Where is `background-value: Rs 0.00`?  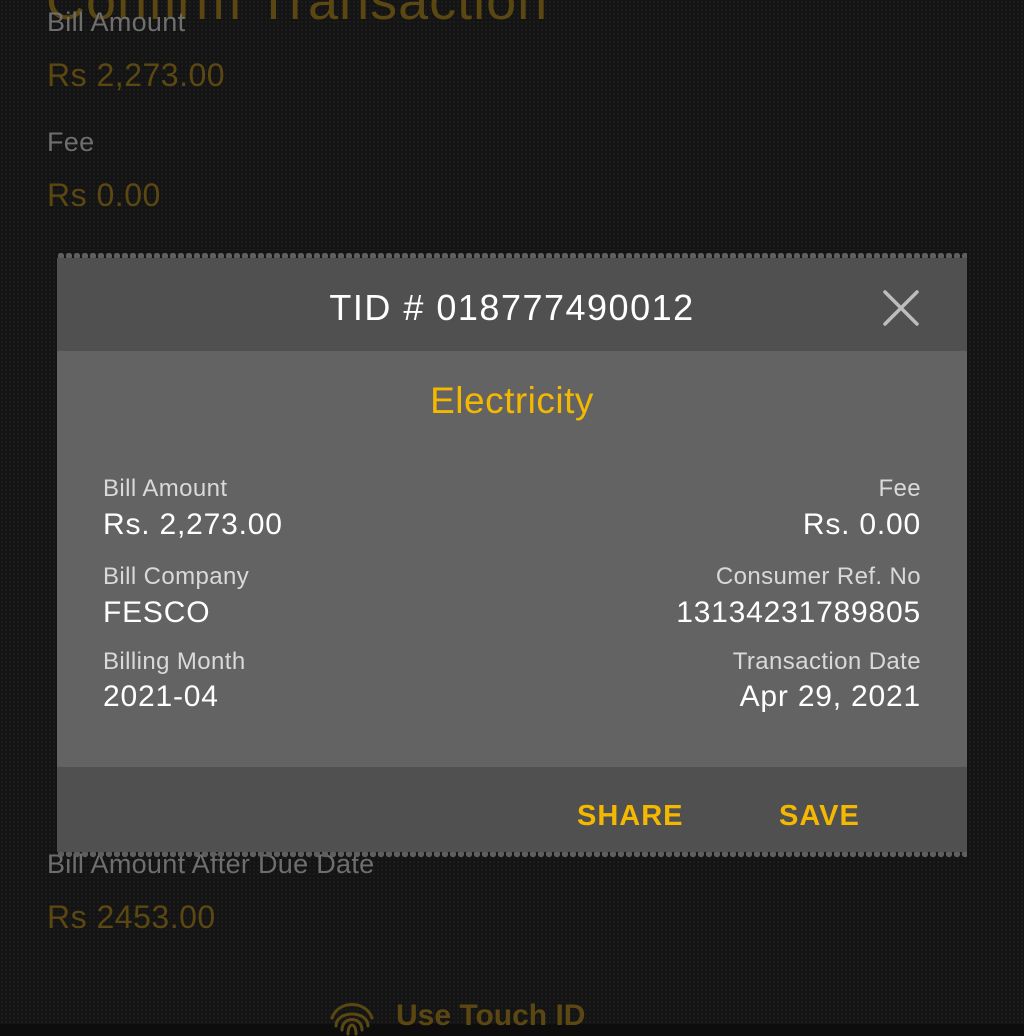 background-value: Rs 0.00 is located at coordinates (104, 195).